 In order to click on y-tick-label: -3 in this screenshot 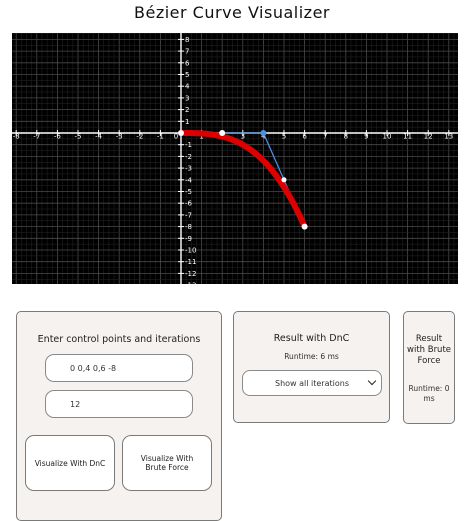, I will do `click(188, 169)`.